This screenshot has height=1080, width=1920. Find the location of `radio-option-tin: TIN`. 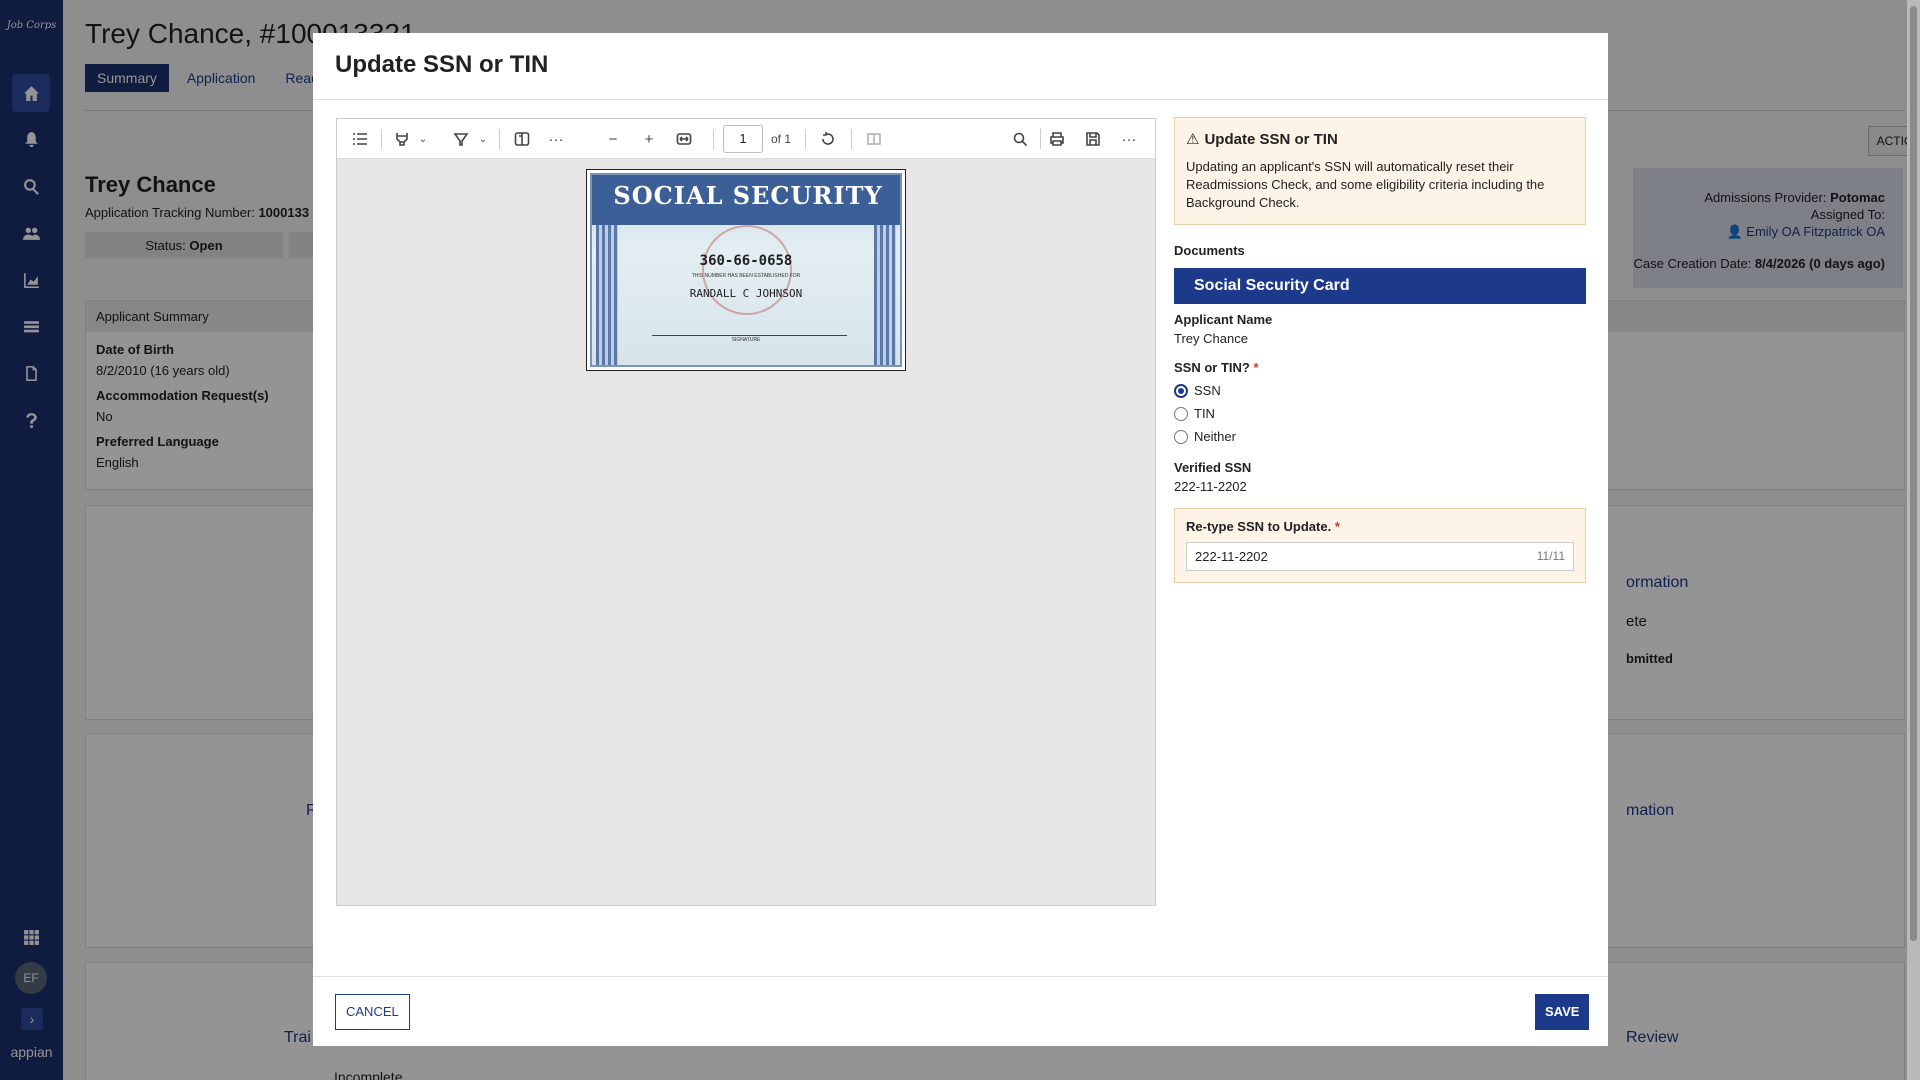

radio-option-tin: TIN is located at coordinates (1380, 413).